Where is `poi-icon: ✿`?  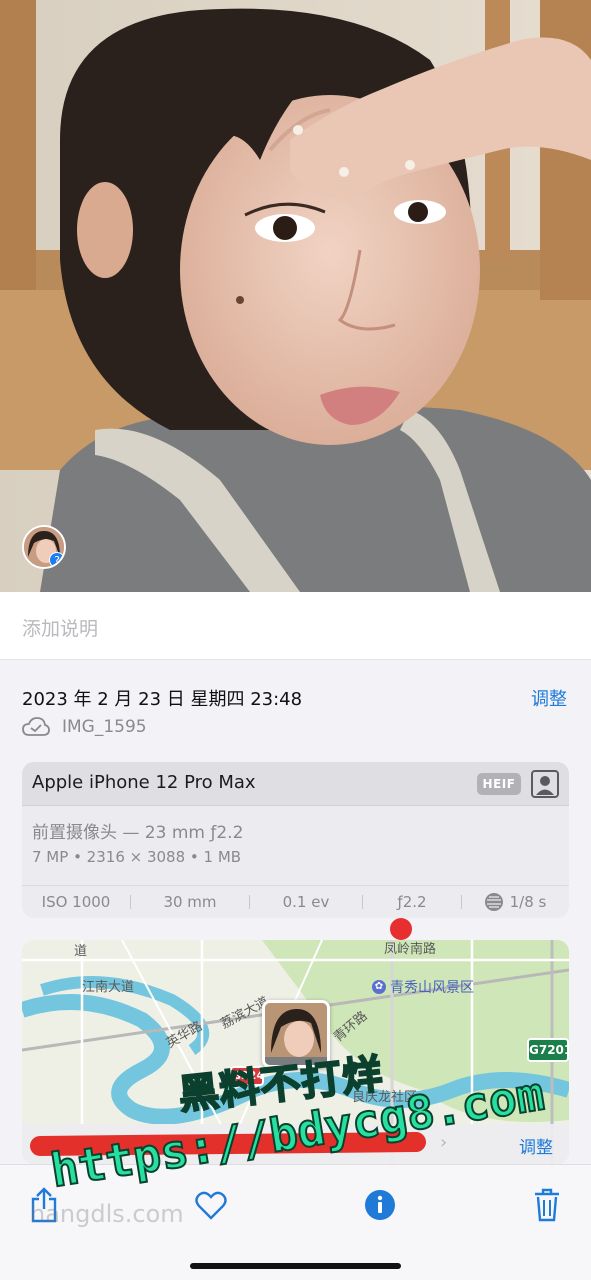
poi-icon: ✿ is located at coordinates (379, 987).